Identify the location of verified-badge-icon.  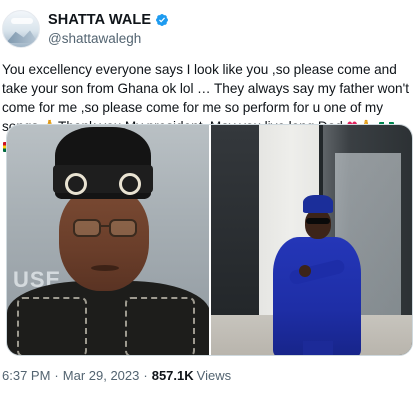
(162, 20).